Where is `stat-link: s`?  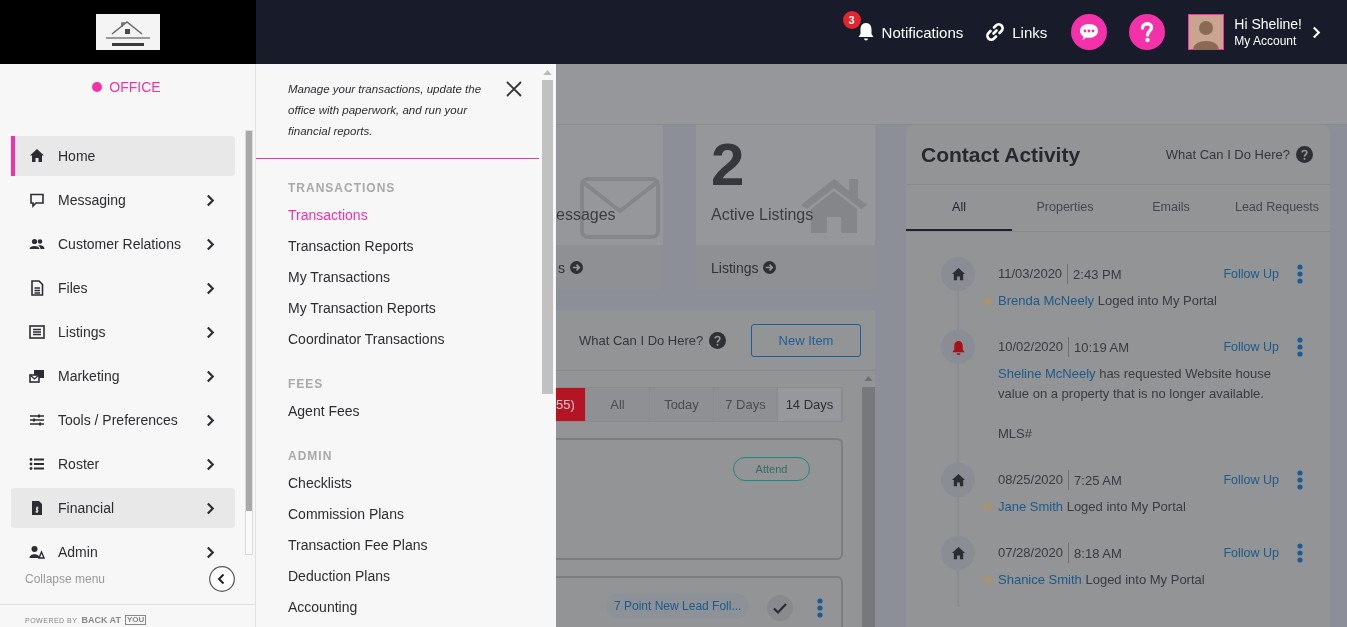
stat-link: s is located at coordinates (561, 267).